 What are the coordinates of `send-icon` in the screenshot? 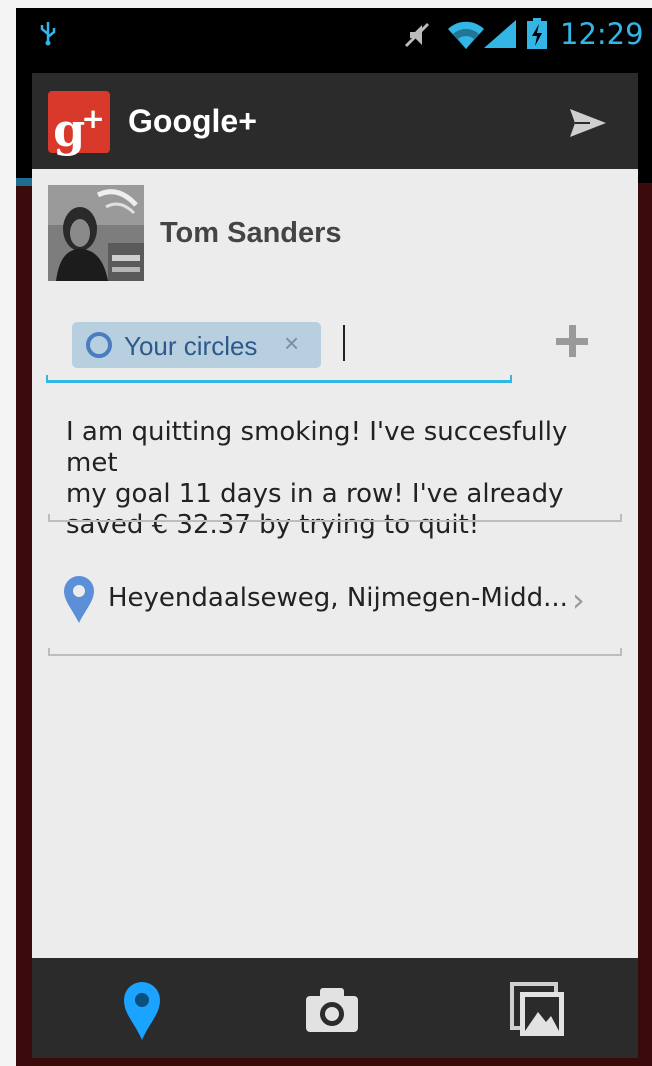 It's located at (588, 123).